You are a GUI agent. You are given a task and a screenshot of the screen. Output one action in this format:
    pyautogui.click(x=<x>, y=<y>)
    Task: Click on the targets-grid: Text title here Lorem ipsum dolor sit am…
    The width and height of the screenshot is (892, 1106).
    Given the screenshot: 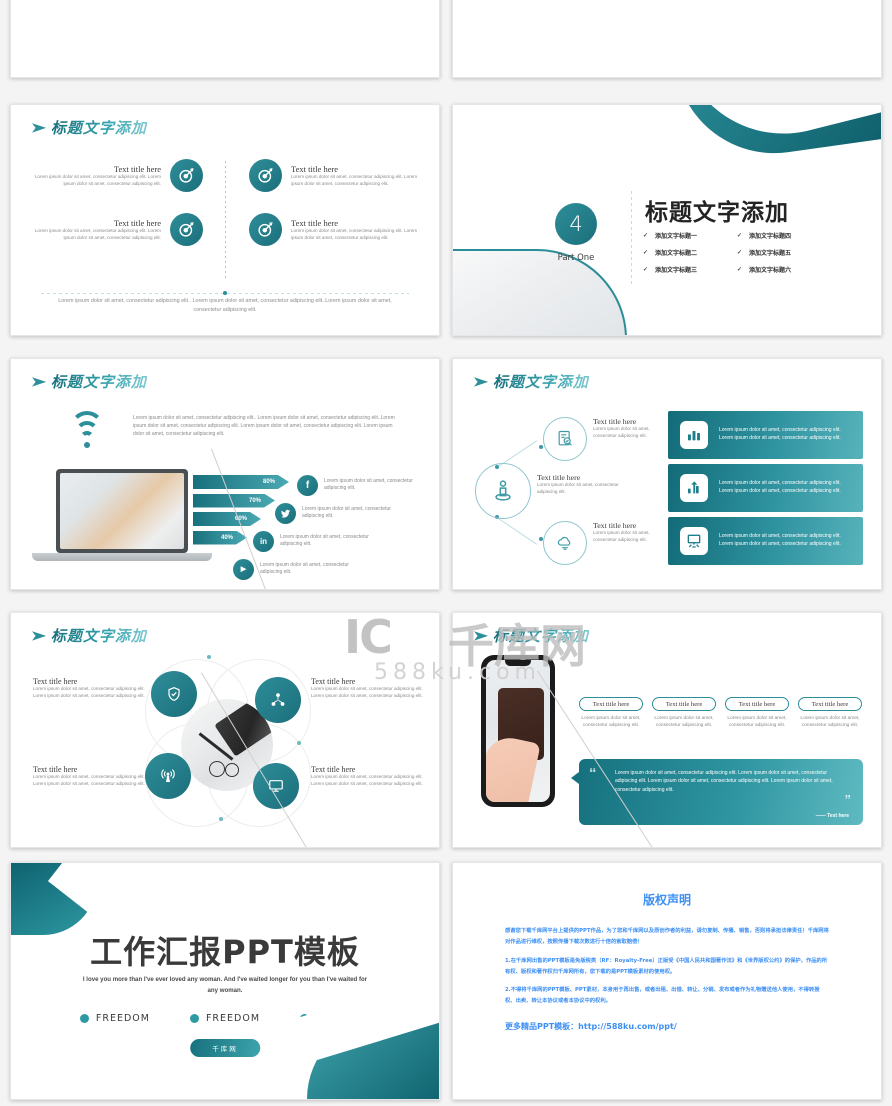 What is the action you would take?
    pyautogui.click(x=225, y=224)
    